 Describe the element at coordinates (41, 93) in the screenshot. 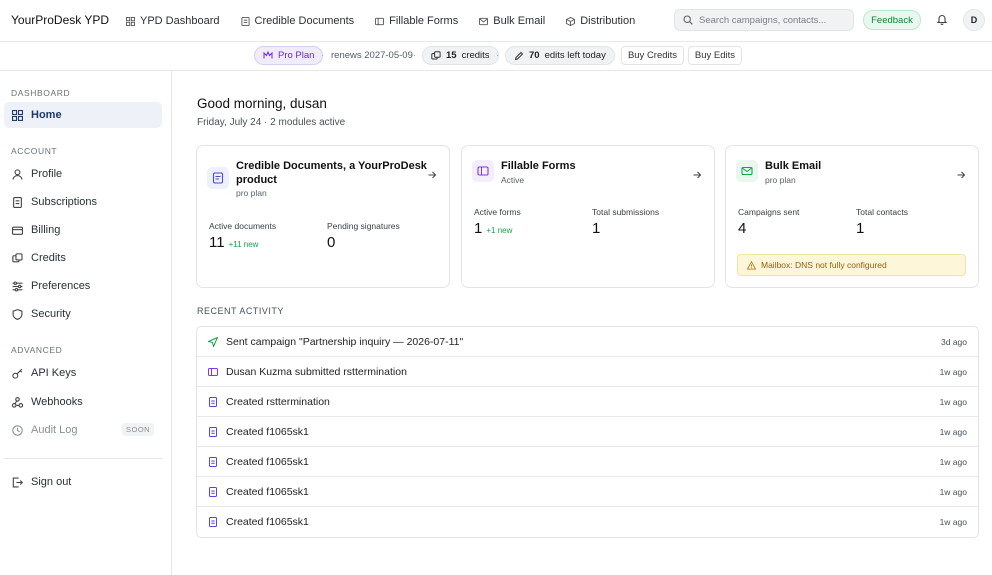

I see `section-dashboard: DASHBOARD` at that location.